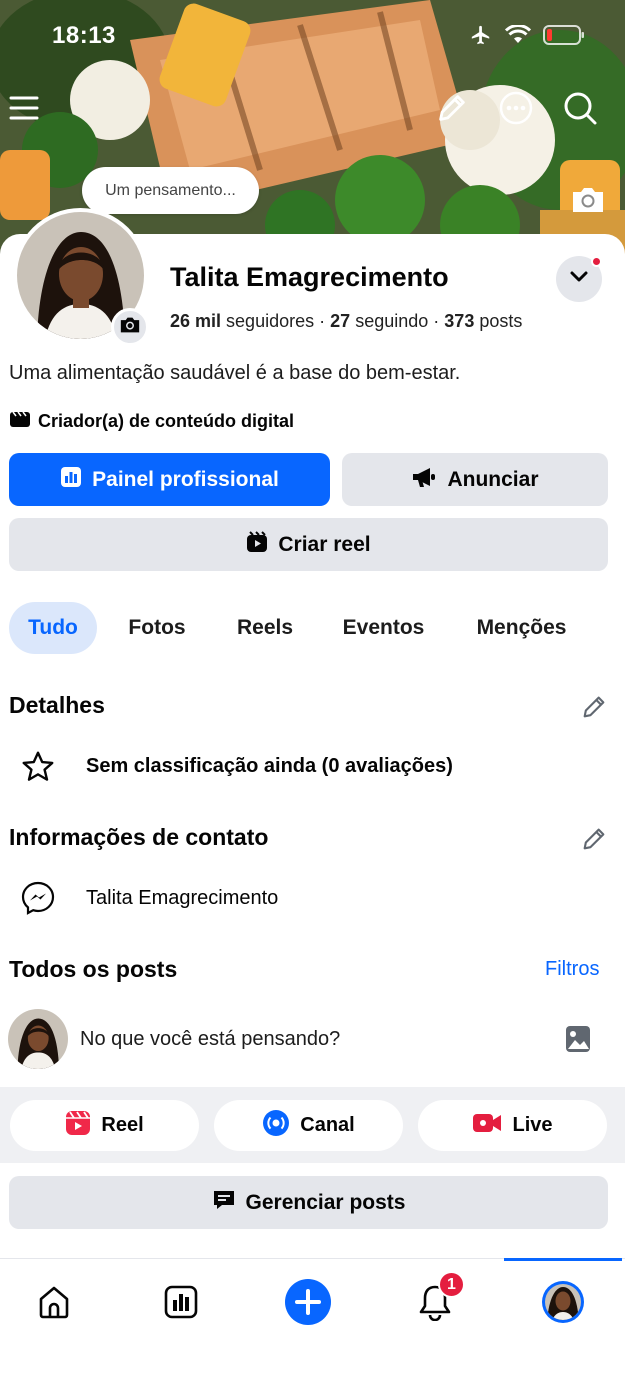  I want to click on notification-dot, so click(596, 261).